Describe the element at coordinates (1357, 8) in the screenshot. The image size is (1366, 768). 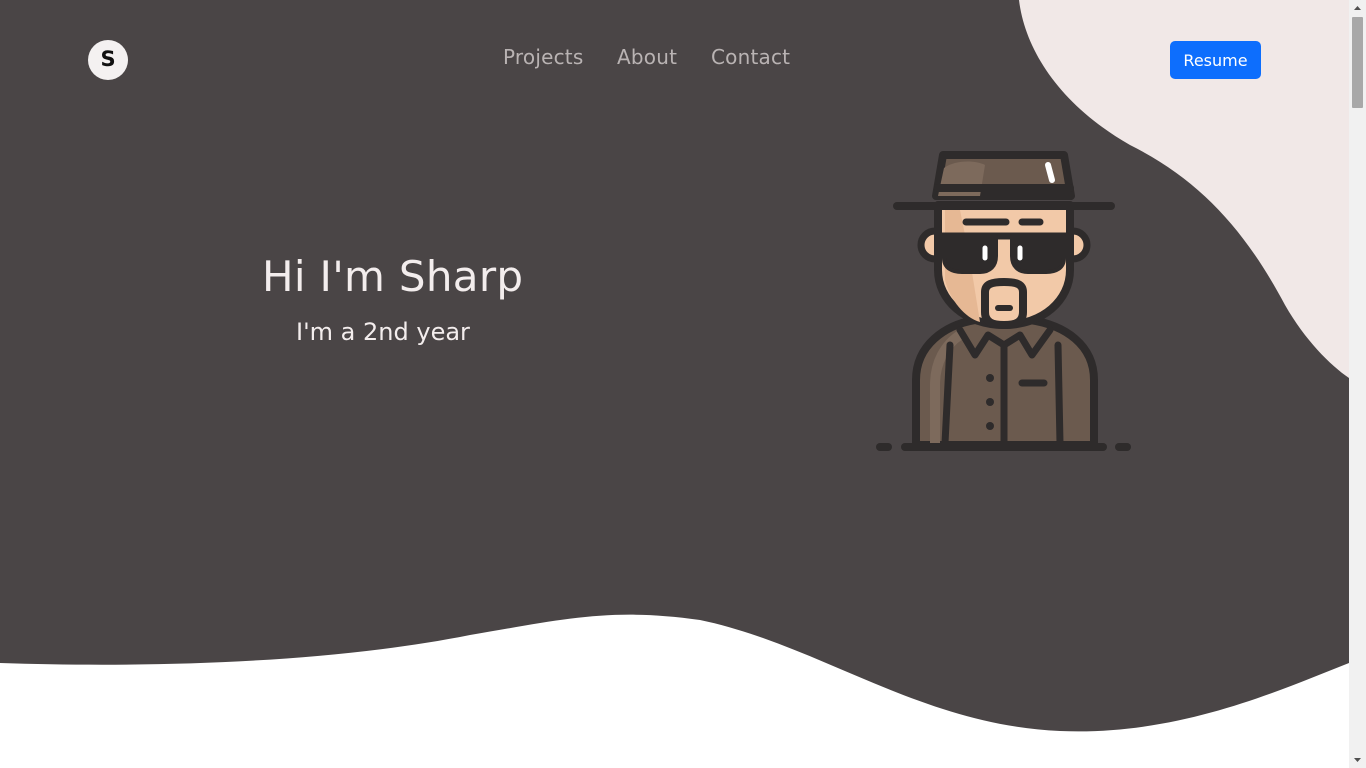
I see `arrow-up-icon` at that location.